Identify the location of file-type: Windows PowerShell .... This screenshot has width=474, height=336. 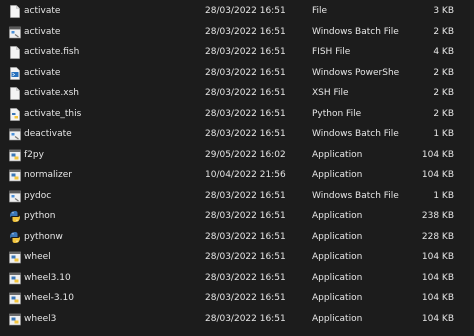
(356, 72).